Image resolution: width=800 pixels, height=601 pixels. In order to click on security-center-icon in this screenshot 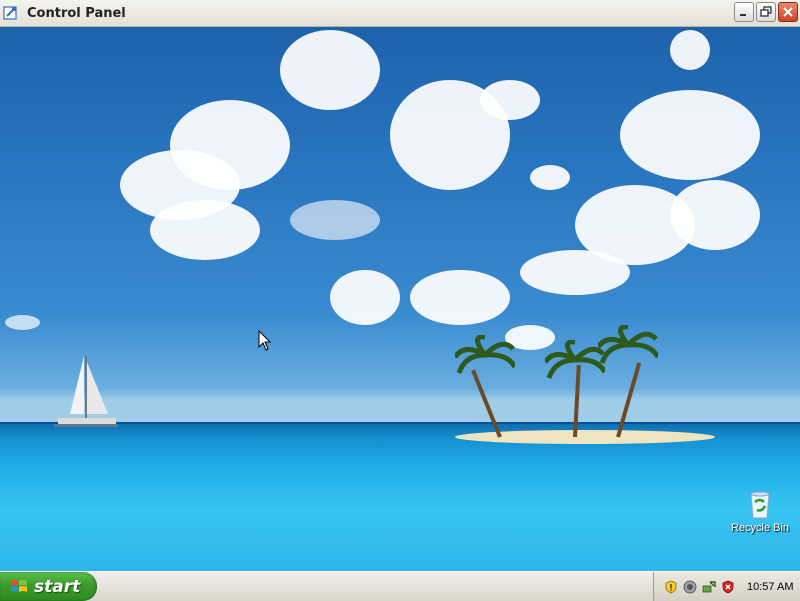, I will do `click(728, 587)`.